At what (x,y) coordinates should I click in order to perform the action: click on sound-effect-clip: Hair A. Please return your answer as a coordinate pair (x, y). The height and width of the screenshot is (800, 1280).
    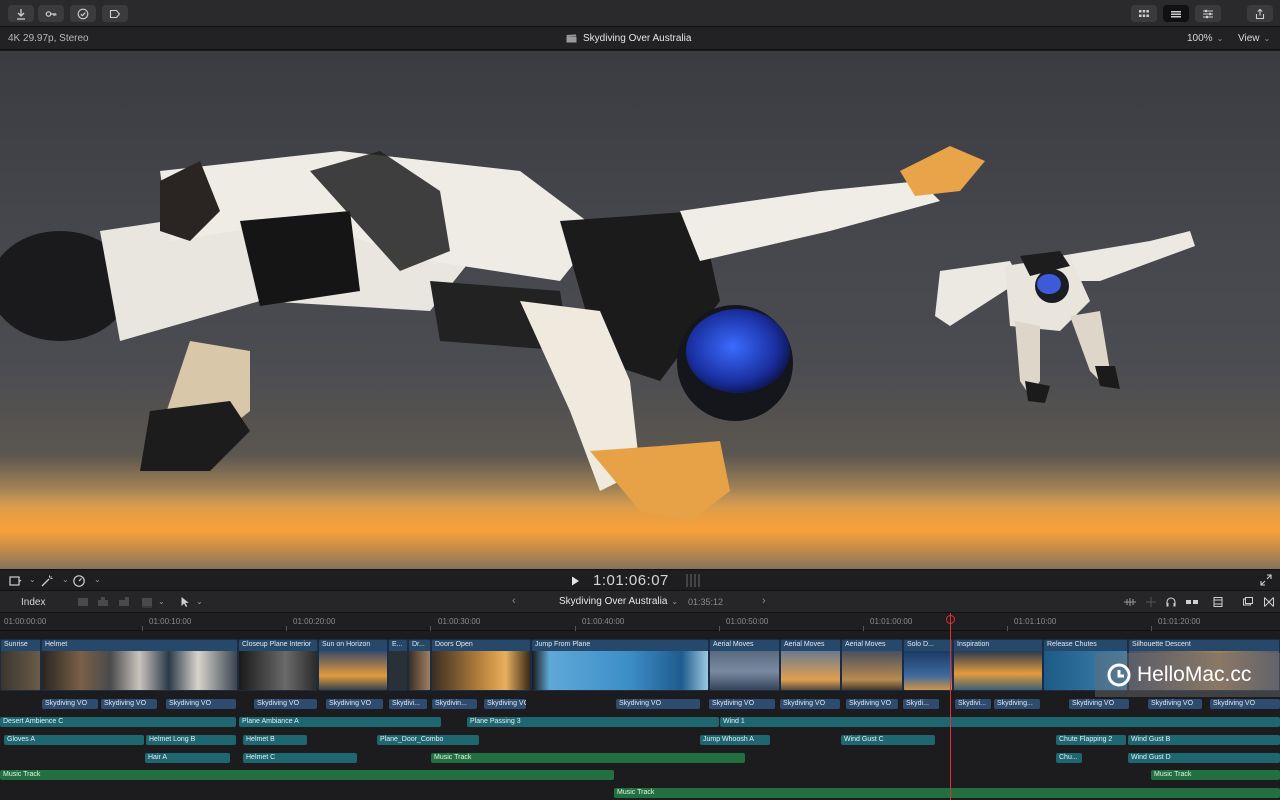
    Looking at the image, I should click on (187, 758).